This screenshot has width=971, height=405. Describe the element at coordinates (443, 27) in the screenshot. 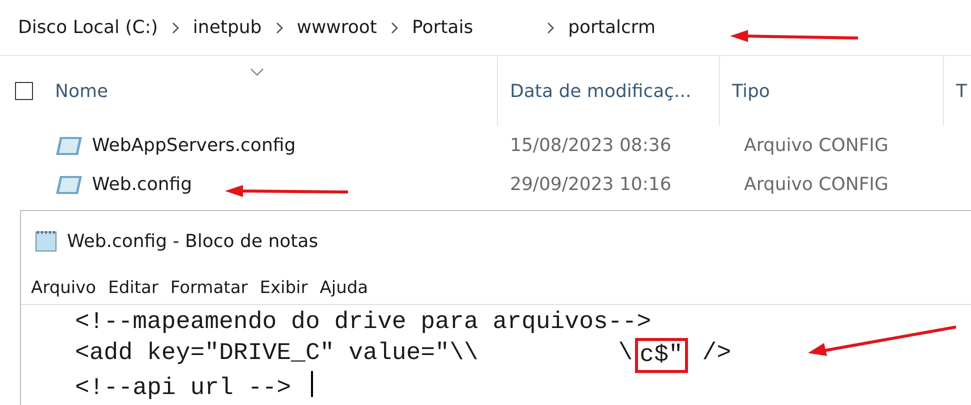

I see `breadcrumb-item: Portais` at that location.